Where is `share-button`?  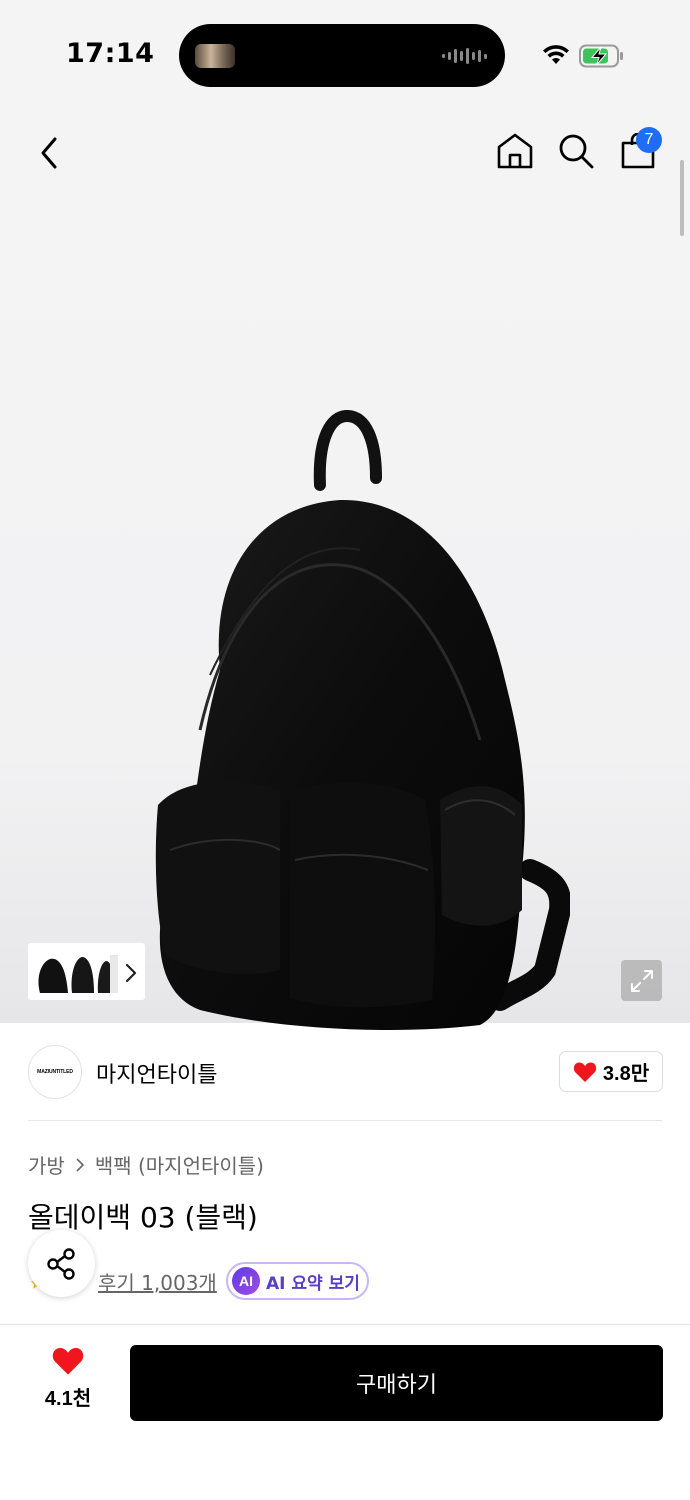
share-button is located at coordinates (61, 1263).